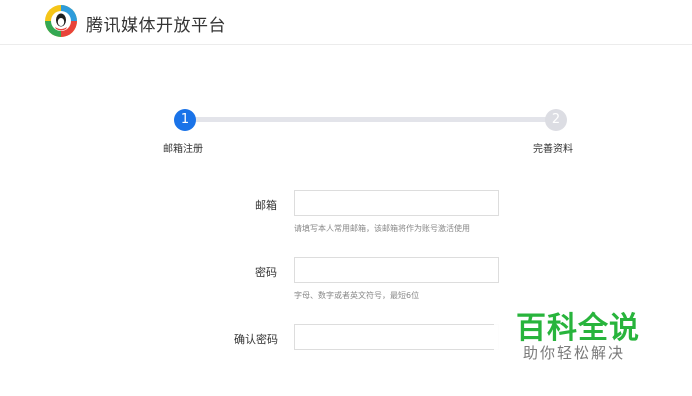 The image size is (692, 396). I want to click on email-field, so click(396, 203).